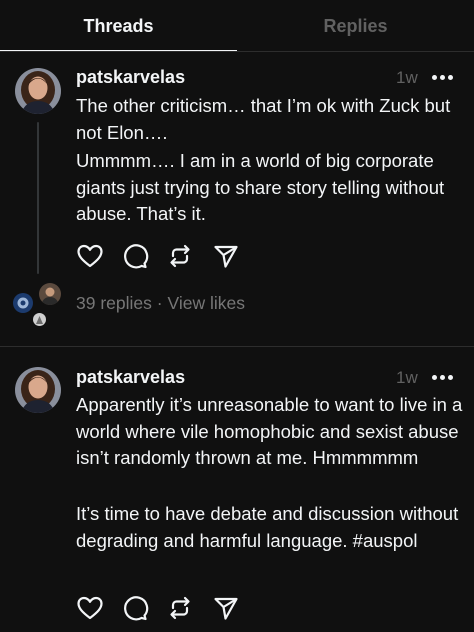  What do you see at coordinates (114, 303) in the screenshot?
I see `replies-count-link: 39 replies` at bounding box center [114, 303].